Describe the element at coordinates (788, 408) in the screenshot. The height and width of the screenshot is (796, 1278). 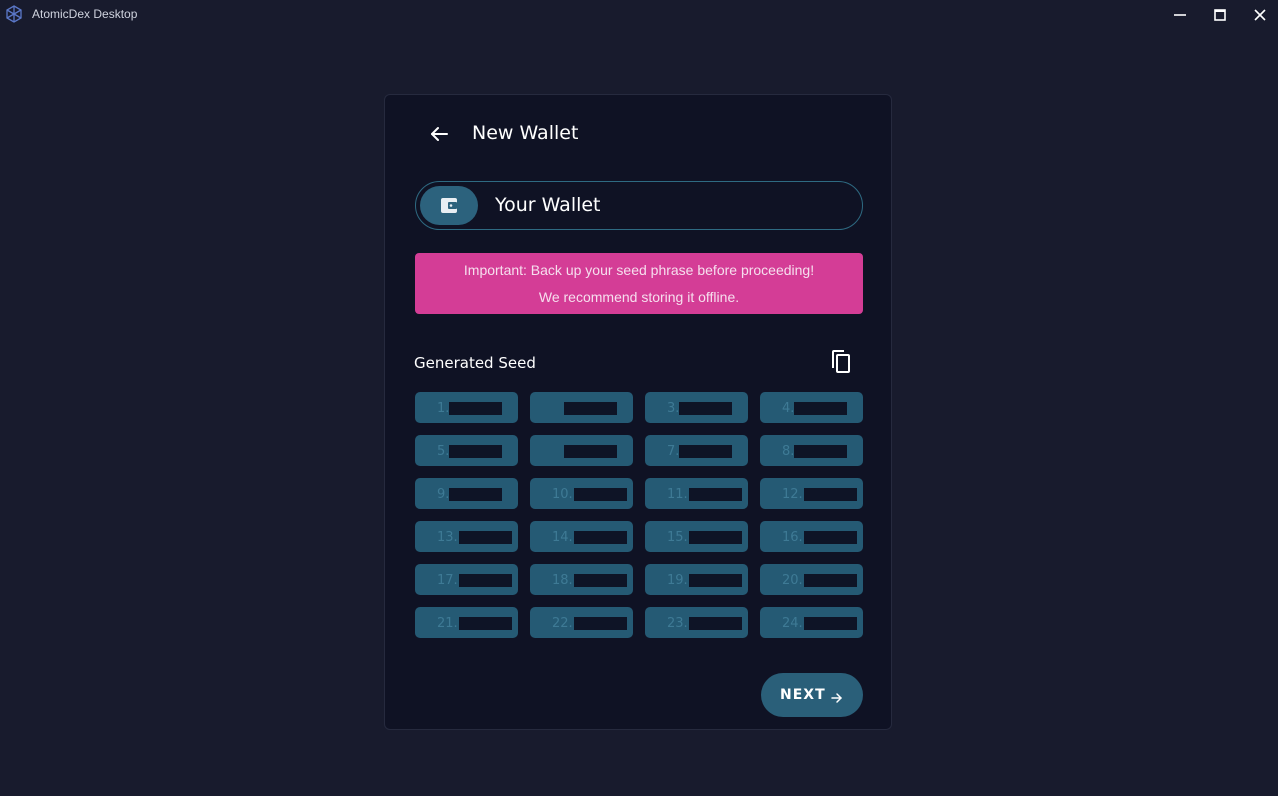
I see `seed-word-number: 4.` at that location.